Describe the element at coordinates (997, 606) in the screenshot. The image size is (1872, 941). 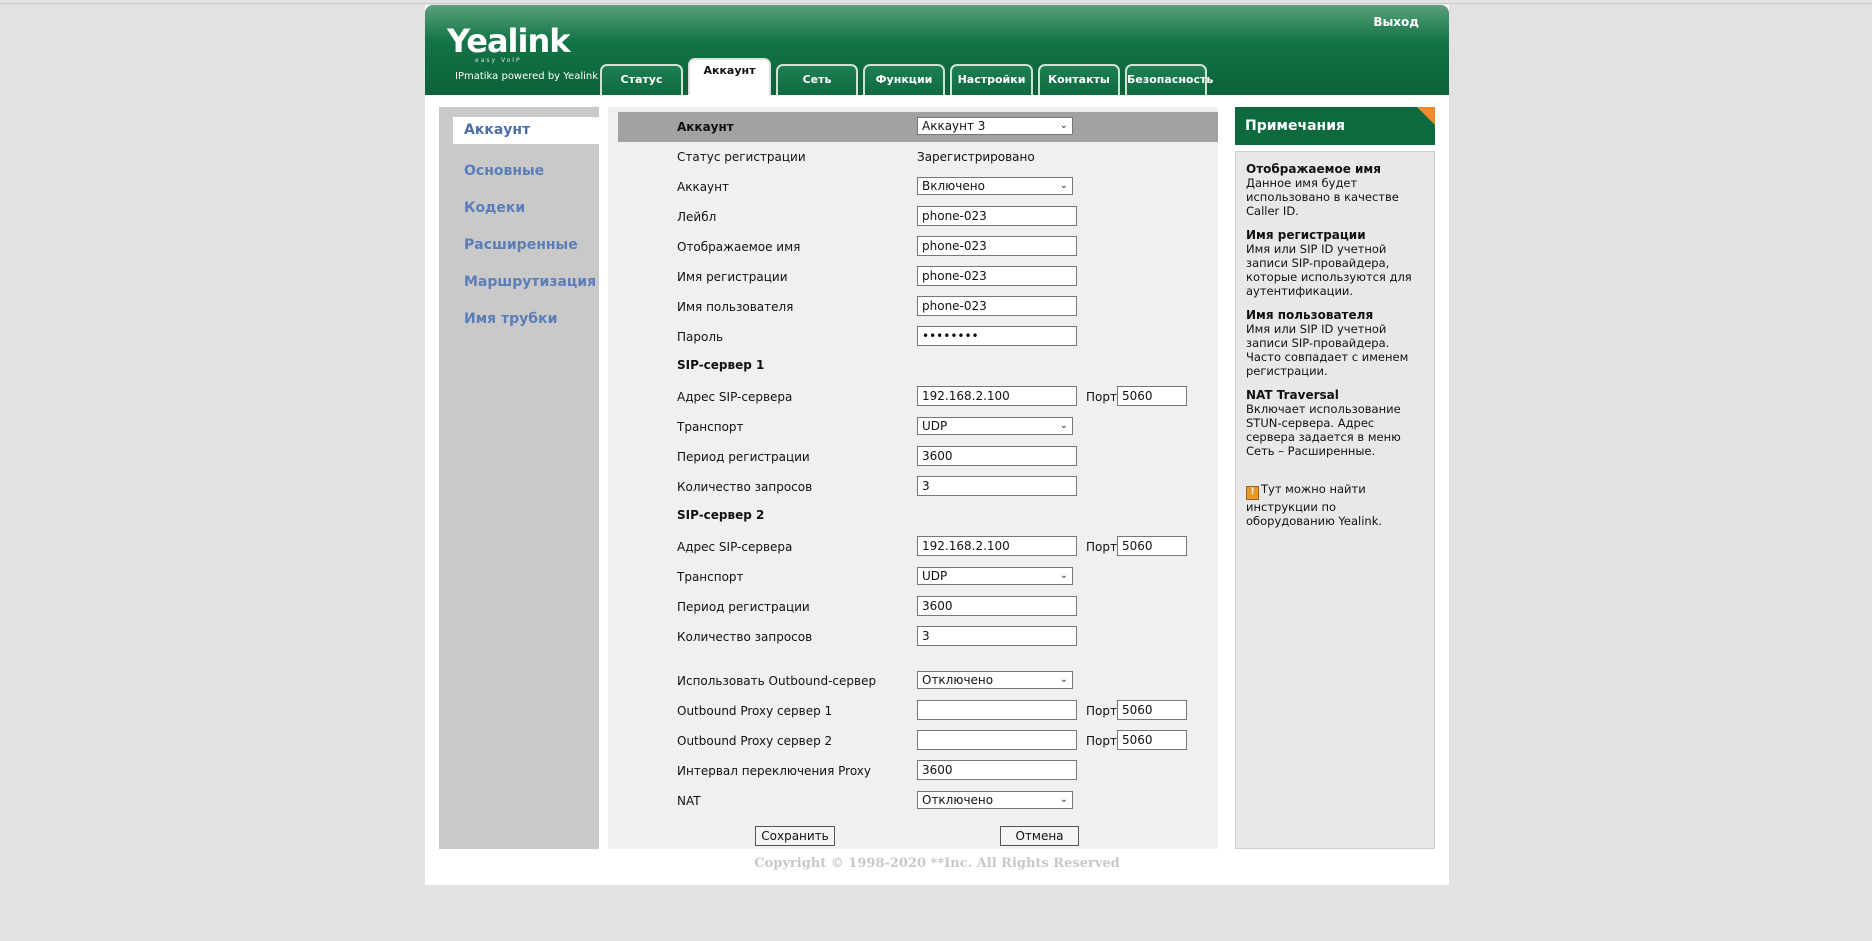
I see `sip2-period-input: 3600` at that location.